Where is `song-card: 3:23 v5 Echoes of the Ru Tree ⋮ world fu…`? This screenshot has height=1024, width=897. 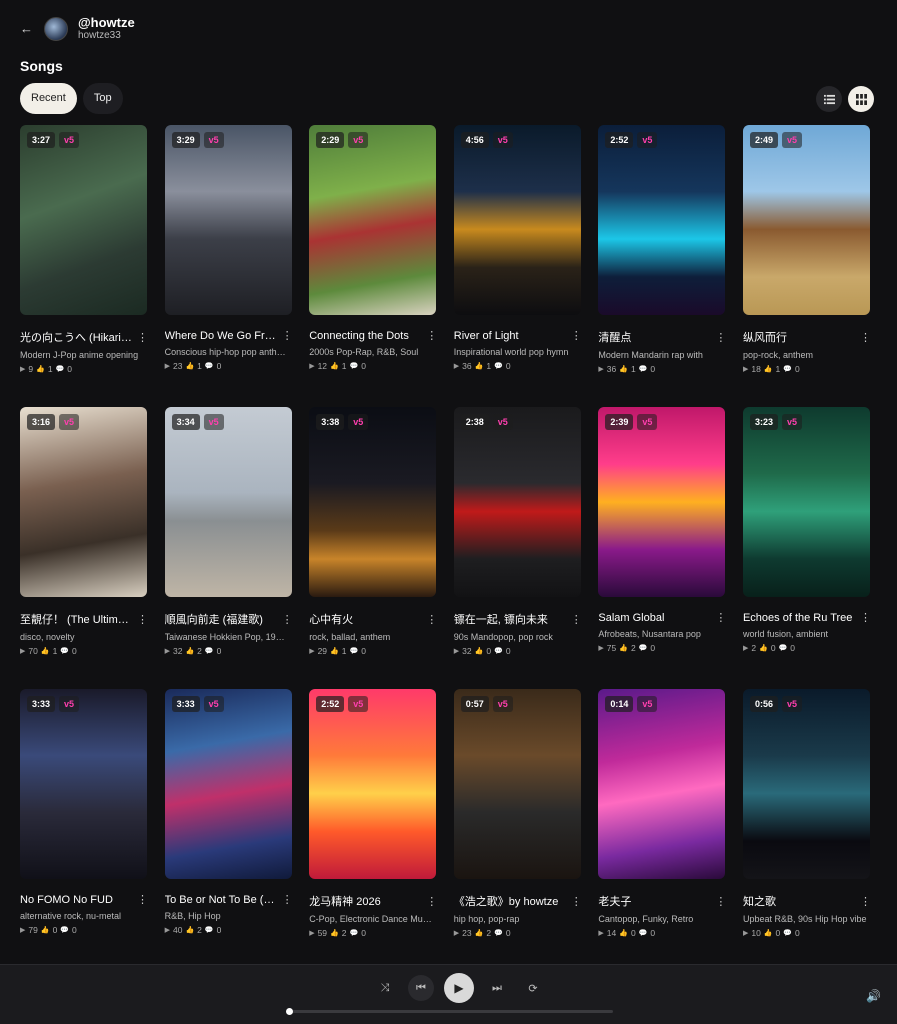
song-card: 3:23 v5 Echoes of the Ru Tree ⋮ world fu… is located at coordinates (806, 548).